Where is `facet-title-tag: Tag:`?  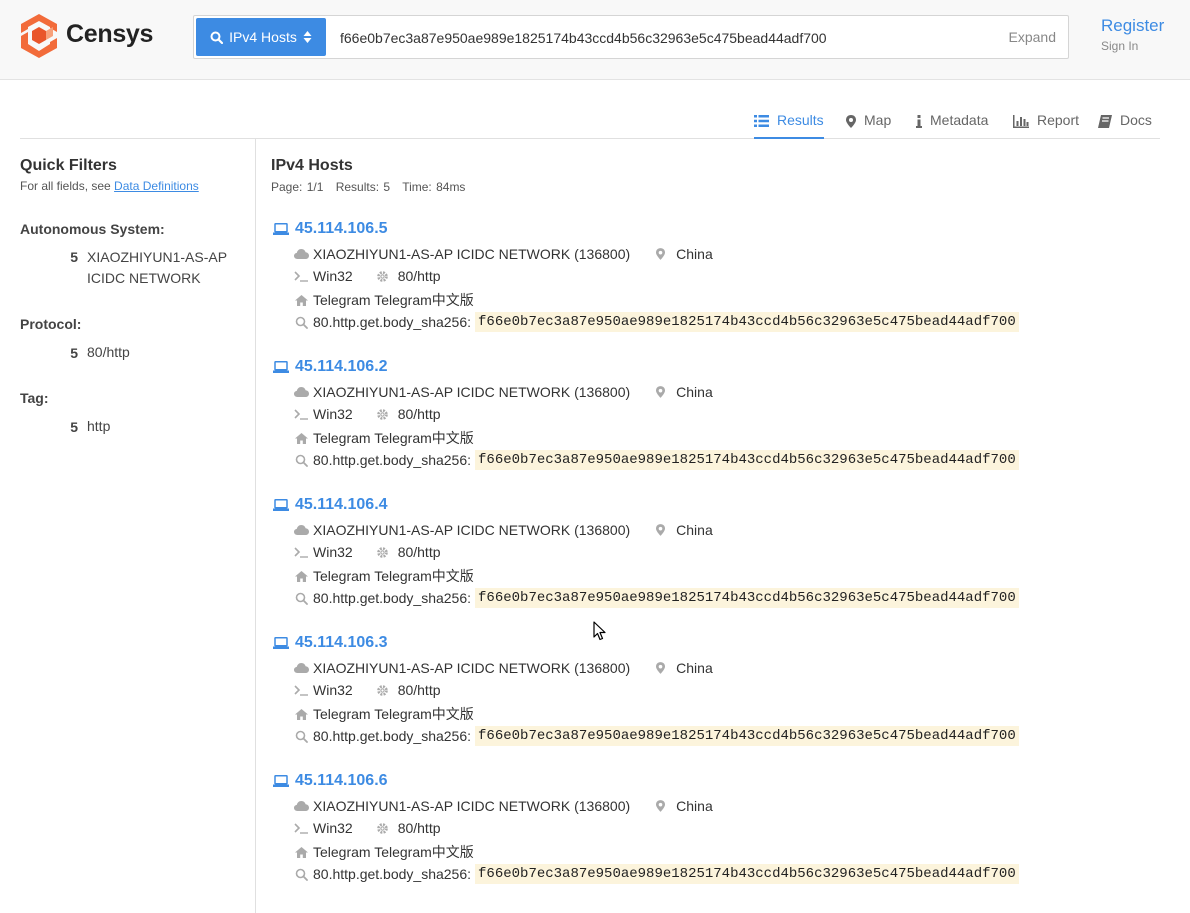 facet-title-tag: Tag: is located at coordinates (34, 398).